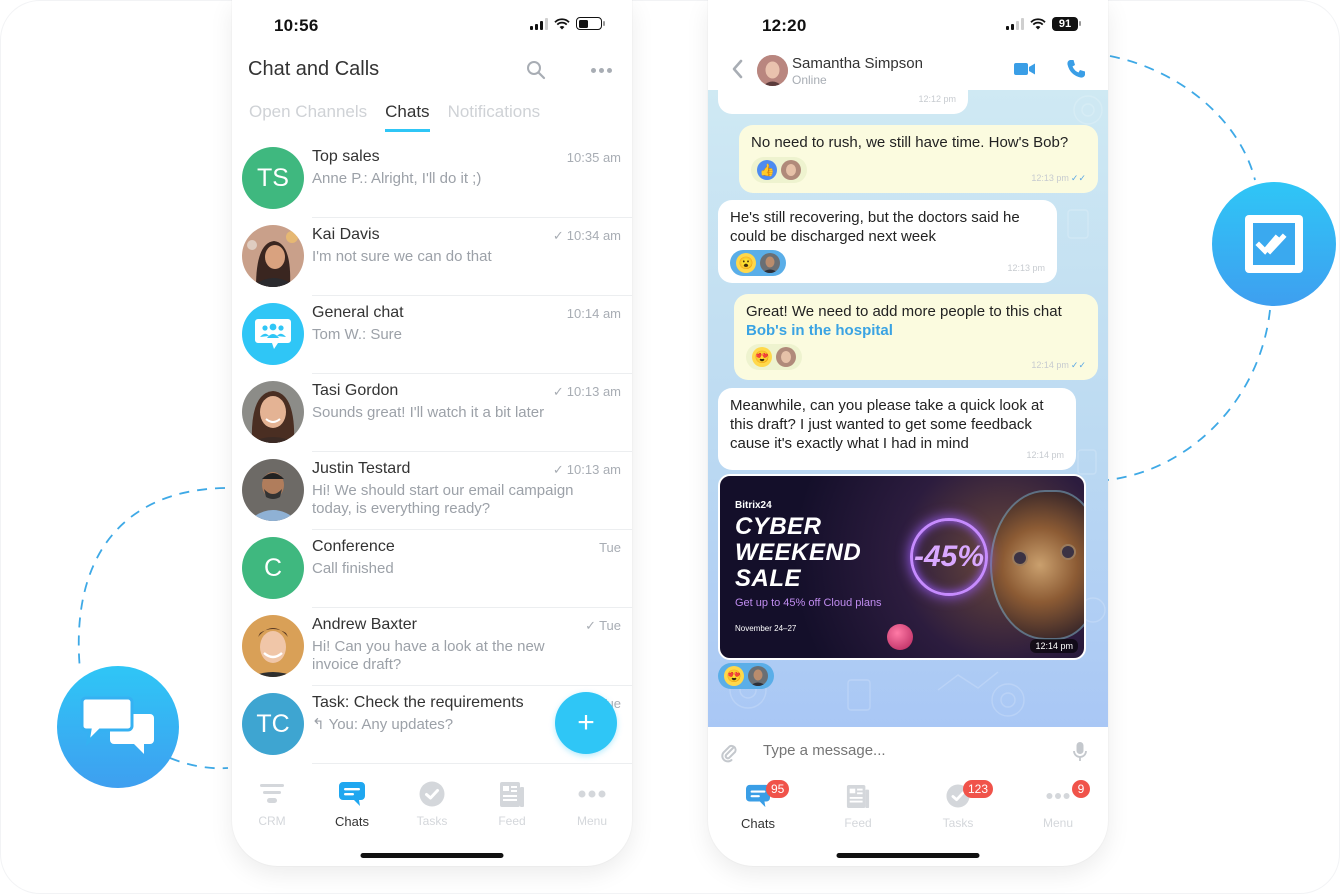 The width and height of the screenshot is (1340, 894). Describe the element at coordinates (593, 235) in the screenshot. I see `chat-time-text: 10:34 am` at that location.